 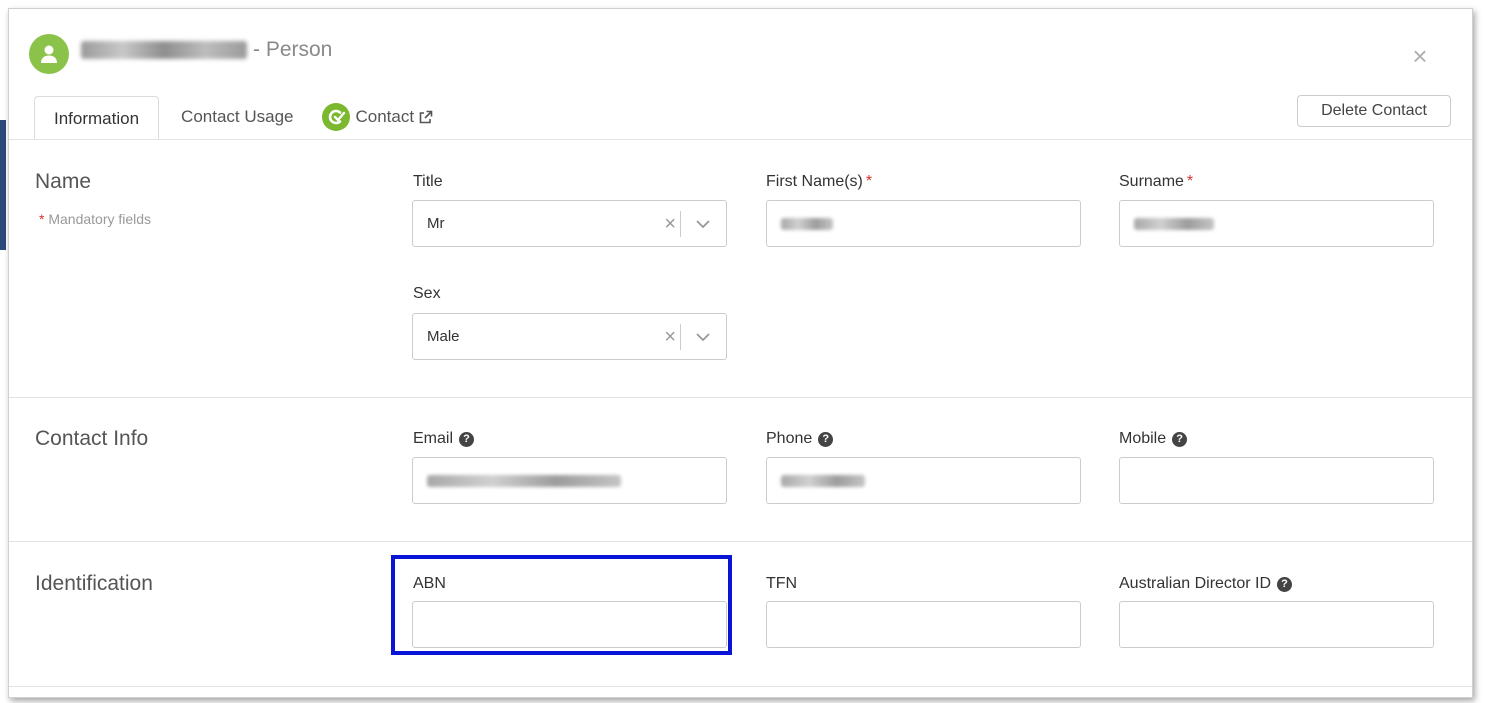 I want to click on abn-label-text: ABN, so click(x=429, y=583).